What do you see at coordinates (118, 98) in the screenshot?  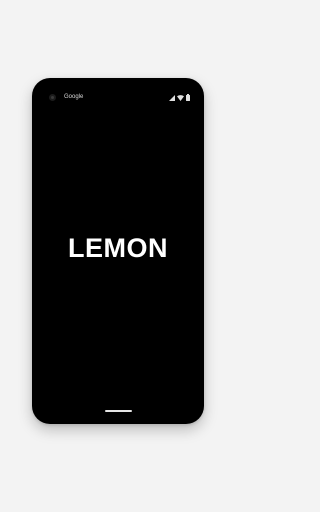 I see `status-bar: Google` at bounding box center [118, 98].